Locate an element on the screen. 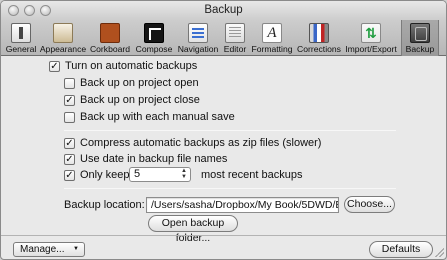  navigation-icon is located at coordinates (198, 33).